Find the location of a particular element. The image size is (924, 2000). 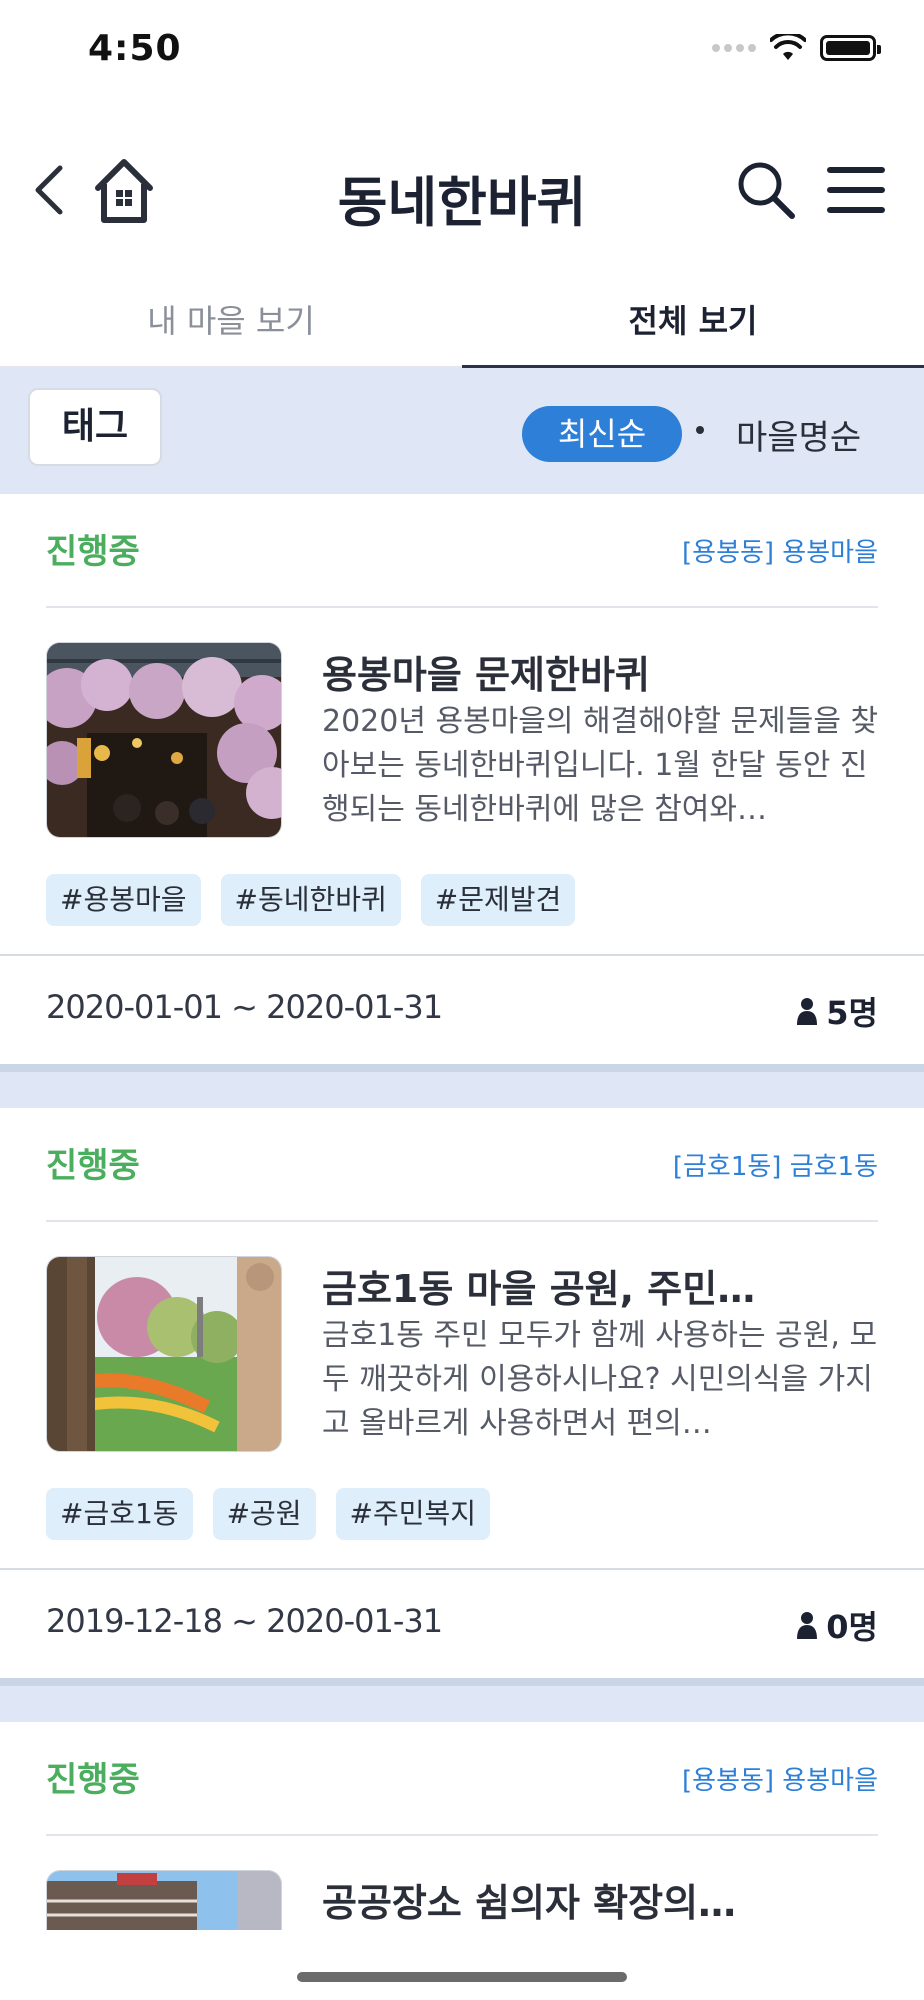

member-count-label: 5명 is located at coordinates (852, 1013).